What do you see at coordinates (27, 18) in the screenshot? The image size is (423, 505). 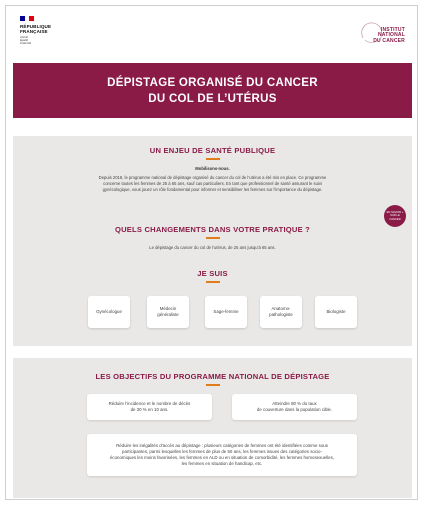 I see `french-flag-icon` at bounding box center [27, 18].